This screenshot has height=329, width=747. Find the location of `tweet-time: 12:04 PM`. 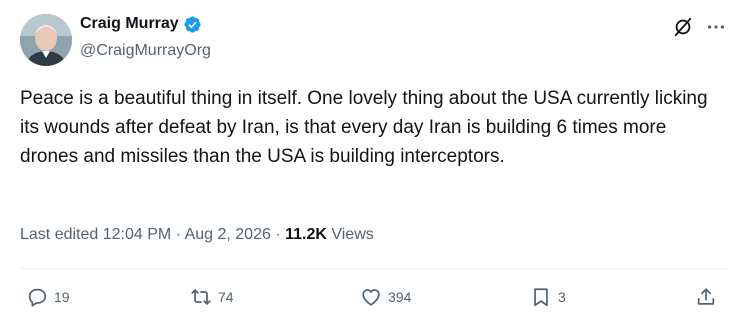

tweet-time: 12:04 PM is located at coordinates (137, 234).